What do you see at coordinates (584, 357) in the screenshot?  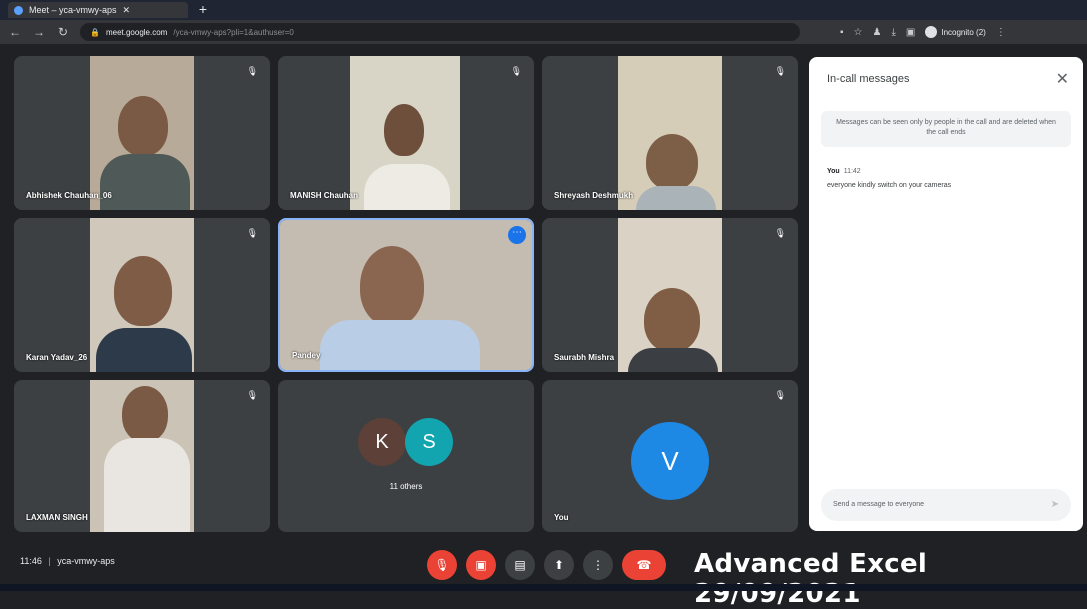 I see `participant-name: Saurabh Mishra` at bounding box center [584, 357].